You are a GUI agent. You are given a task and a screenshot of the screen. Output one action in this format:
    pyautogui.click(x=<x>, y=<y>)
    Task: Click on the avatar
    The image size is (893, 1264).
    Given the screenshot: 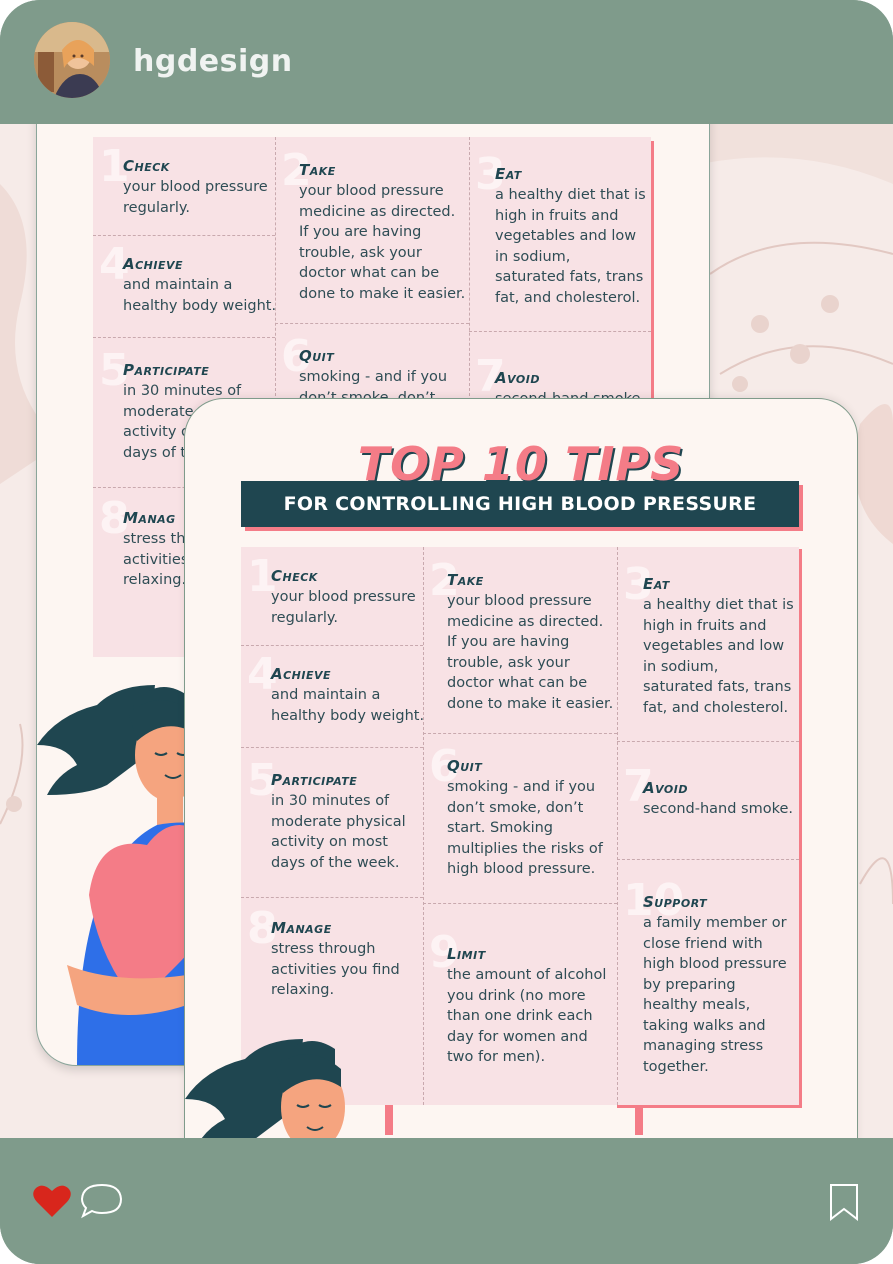 What is the action you would take?
    pyautogui.click(x=72, y=60)
    